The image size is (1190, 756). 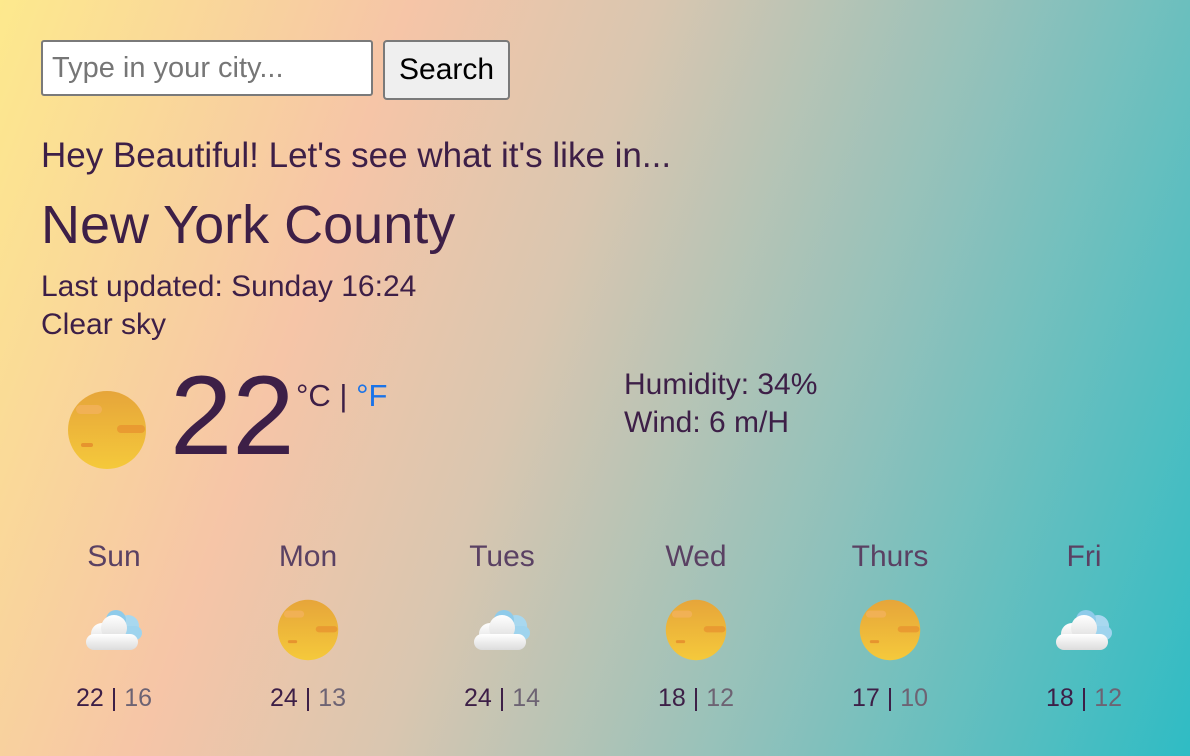 I want to click on city-search-input, so click(x=207, y=68).